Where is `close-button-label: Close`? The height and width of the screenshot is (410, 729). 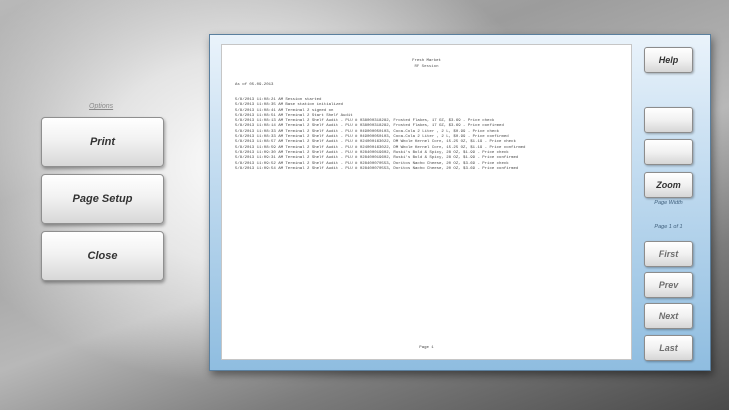
close-button-label: Close is located at coordinates (102, 256).